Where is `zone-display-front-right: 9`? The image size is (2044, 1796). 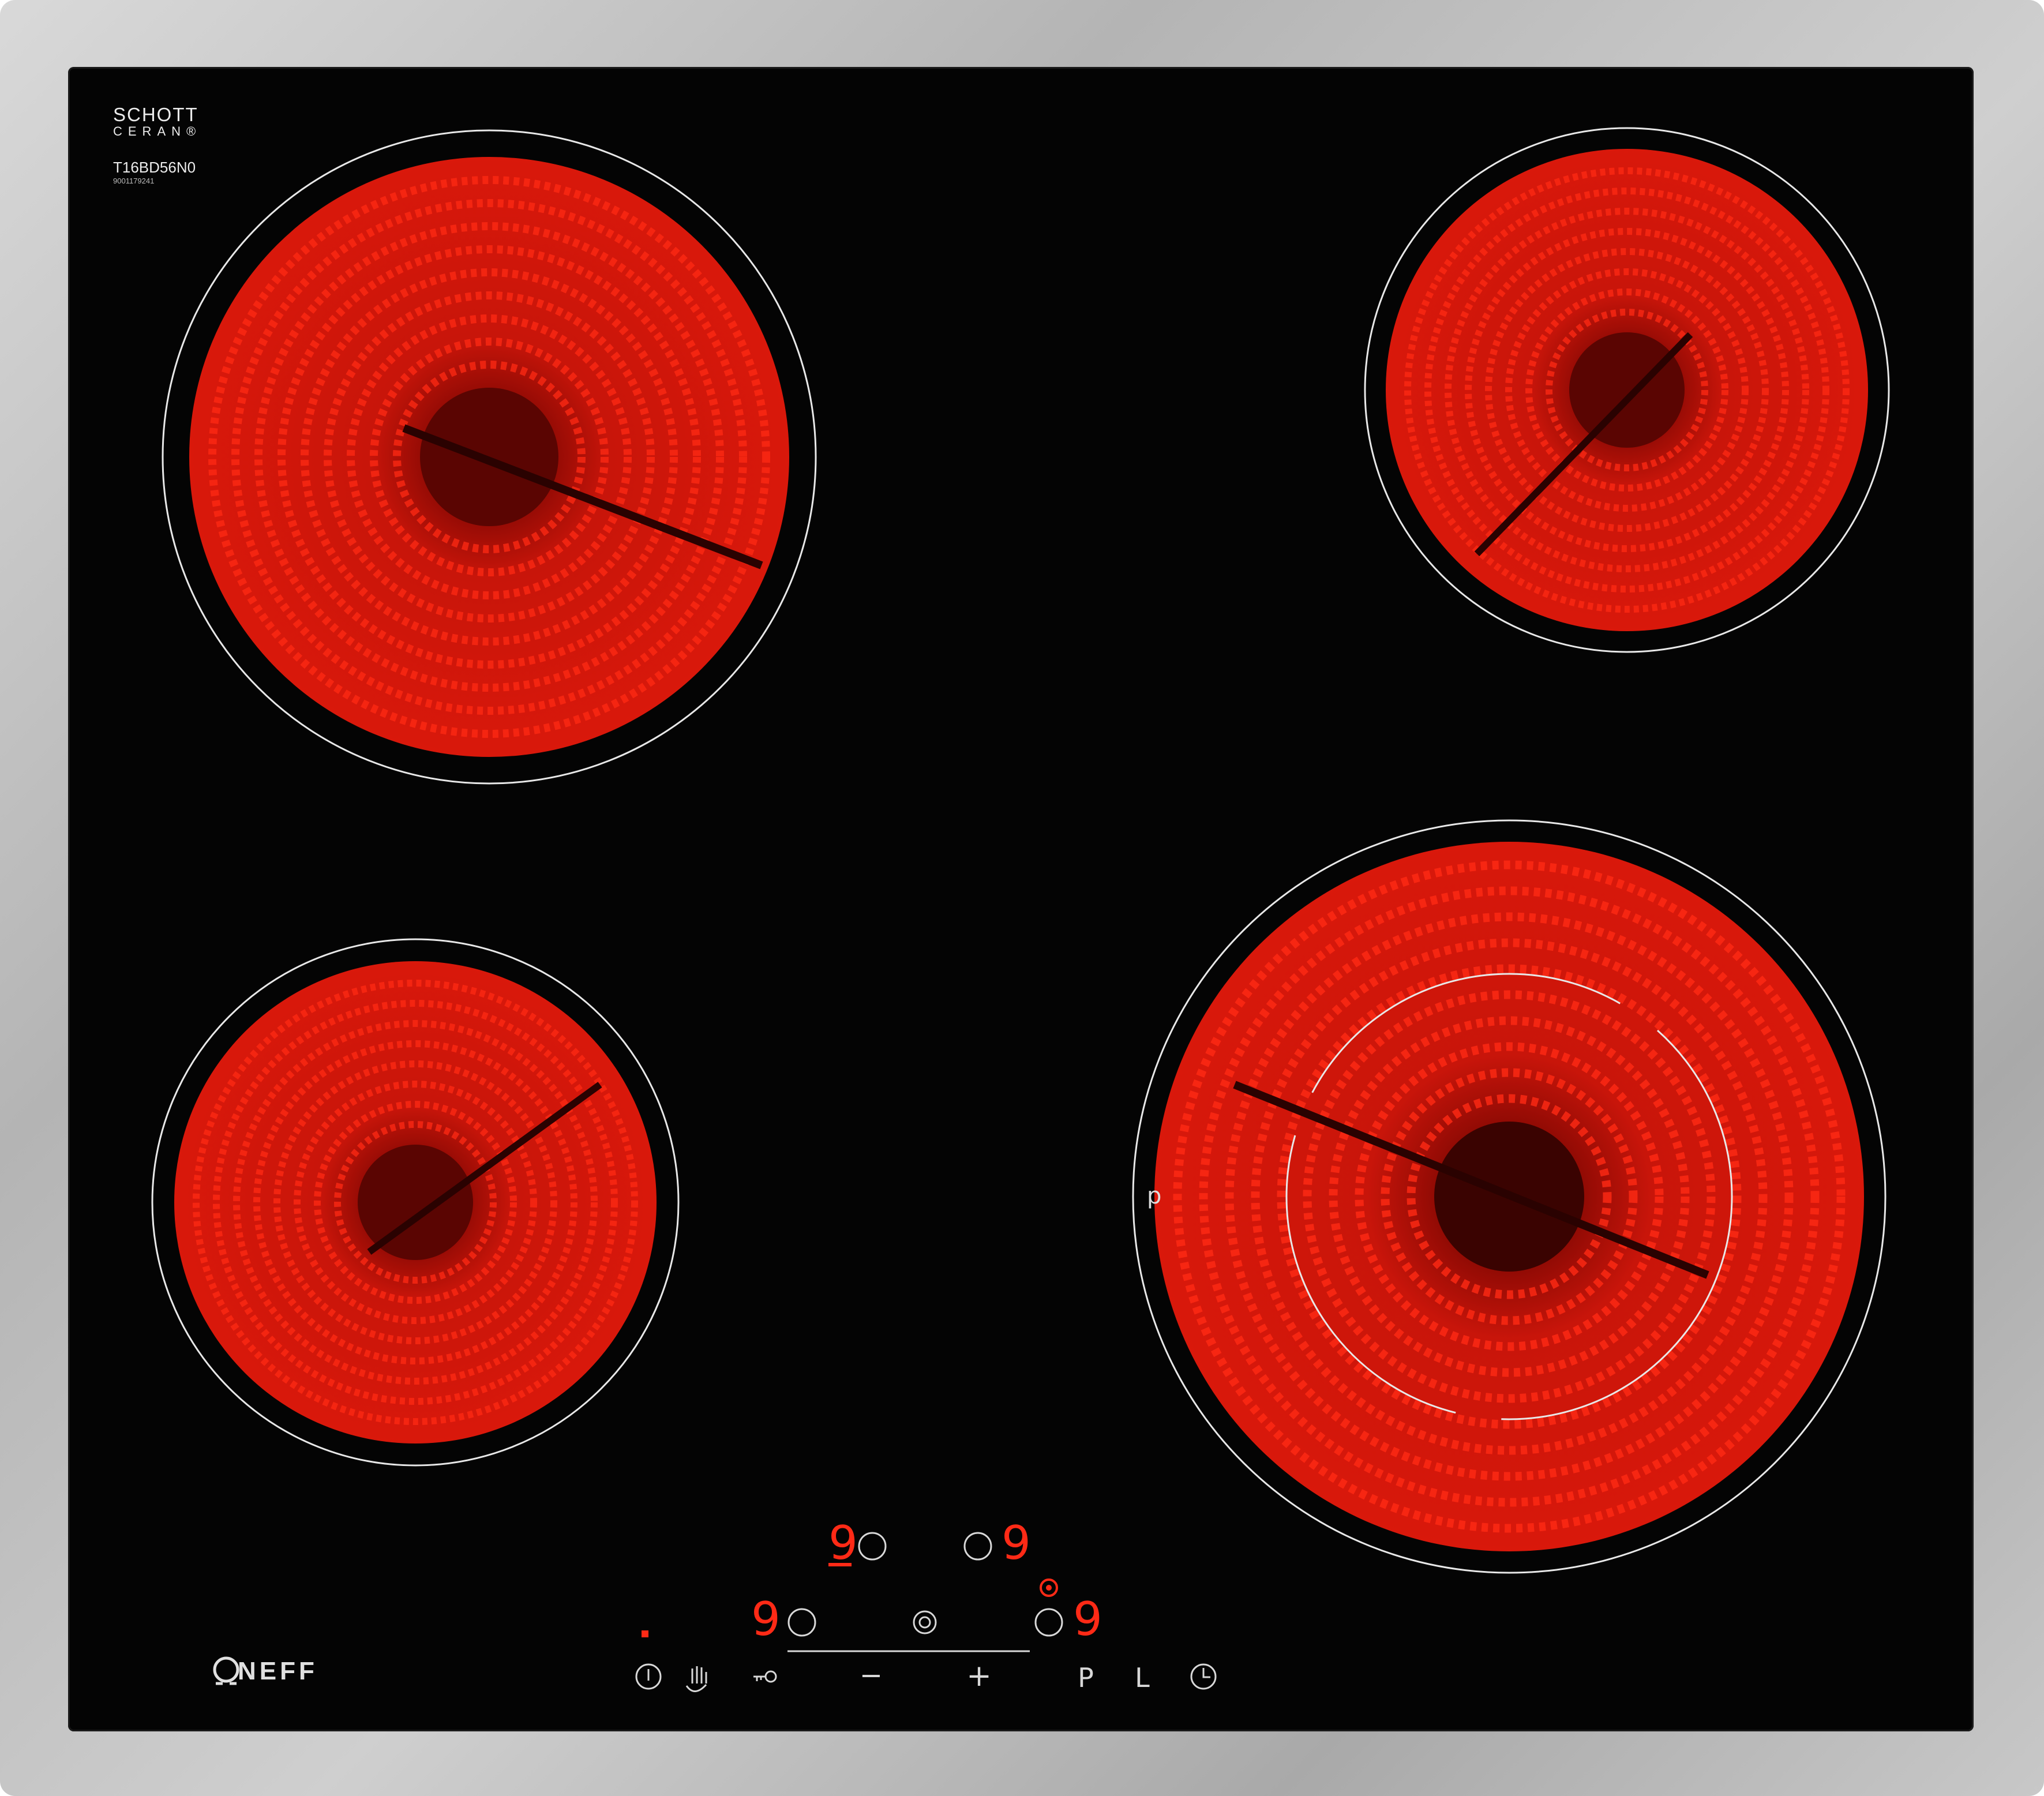 zone-display-front-right: 9 is located at coordinates (1068, 1619).